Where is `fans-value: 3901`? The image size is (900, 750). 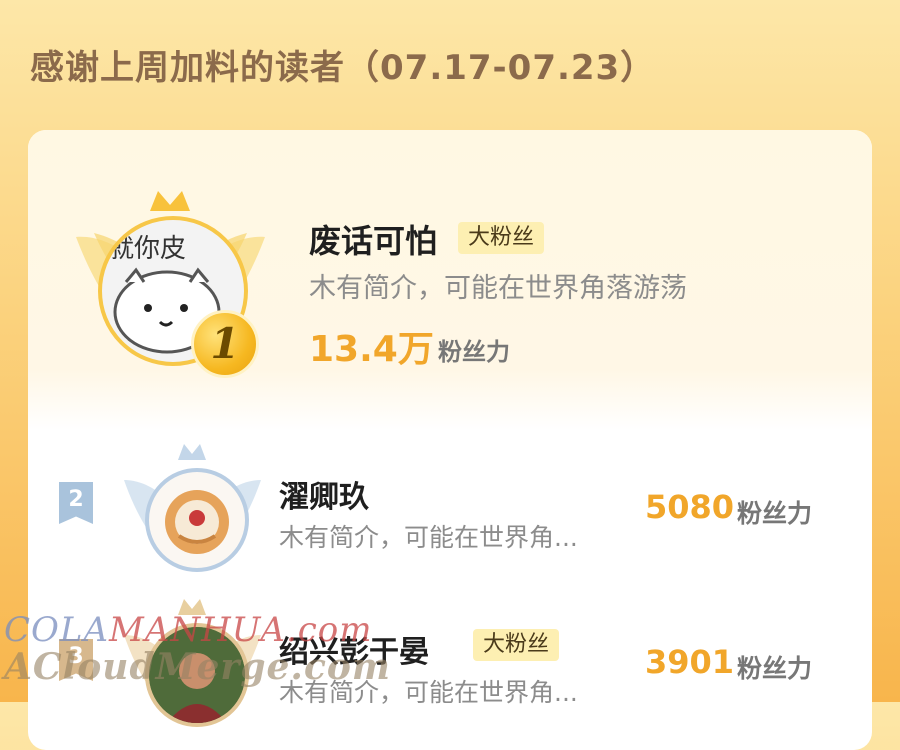
fans-value: 3901 is located at coordinates (690, 662).